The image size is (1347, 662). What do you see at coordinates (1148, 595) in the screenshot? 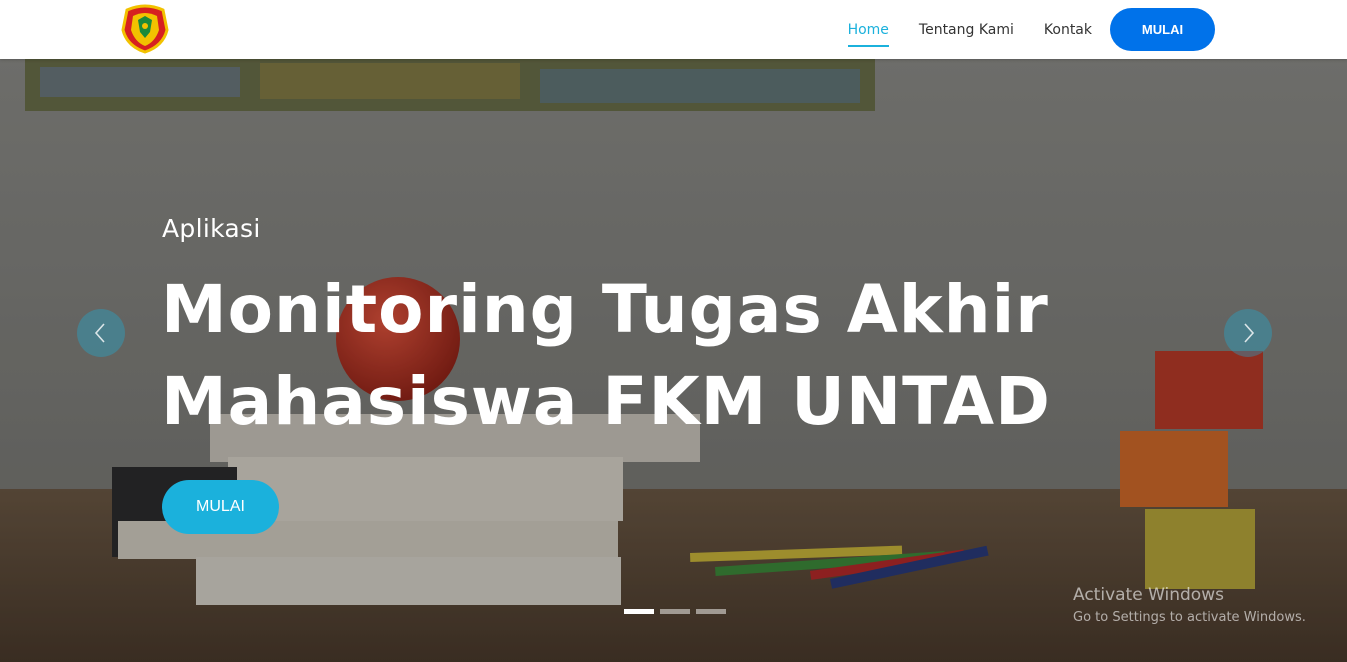
I see `activate-windows-title: Activate Windows` at bounding box center [1148, 595].